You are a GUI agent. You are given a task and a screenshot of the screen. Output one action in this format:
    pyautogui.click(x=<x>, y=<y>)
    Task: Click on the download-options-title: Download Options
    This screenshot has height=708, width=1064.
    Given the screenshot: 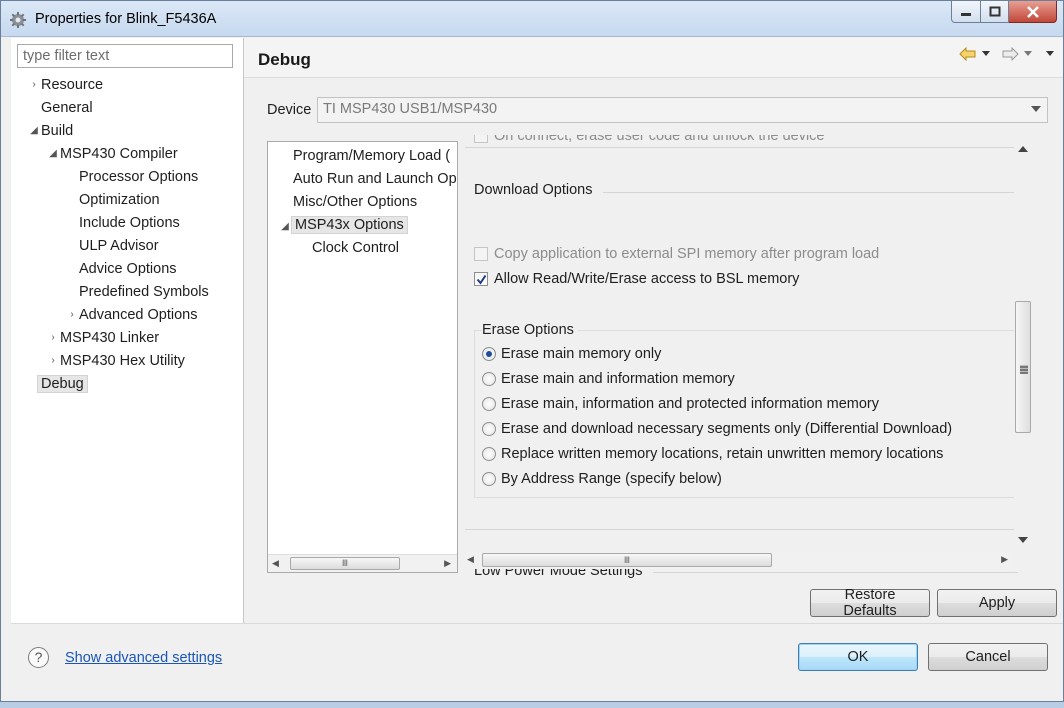 What is the action you would take?
    pyautogui.click(x=533, y=190)
    